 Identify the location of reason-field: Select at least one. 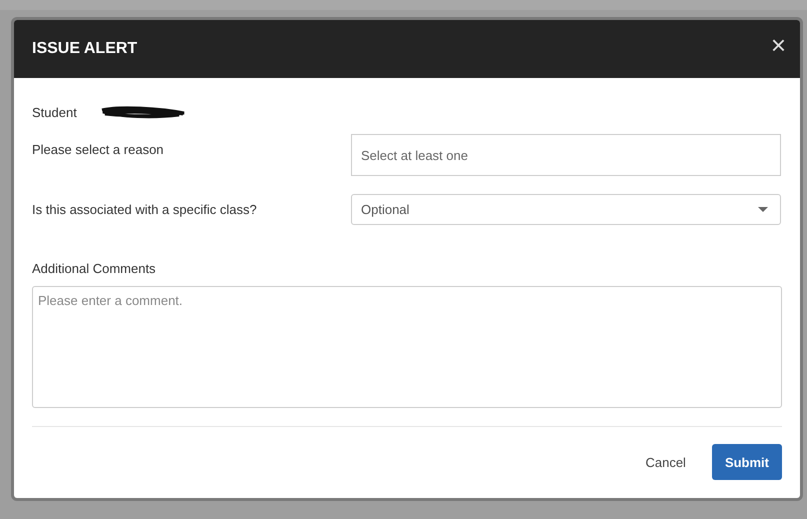
(566, 155).